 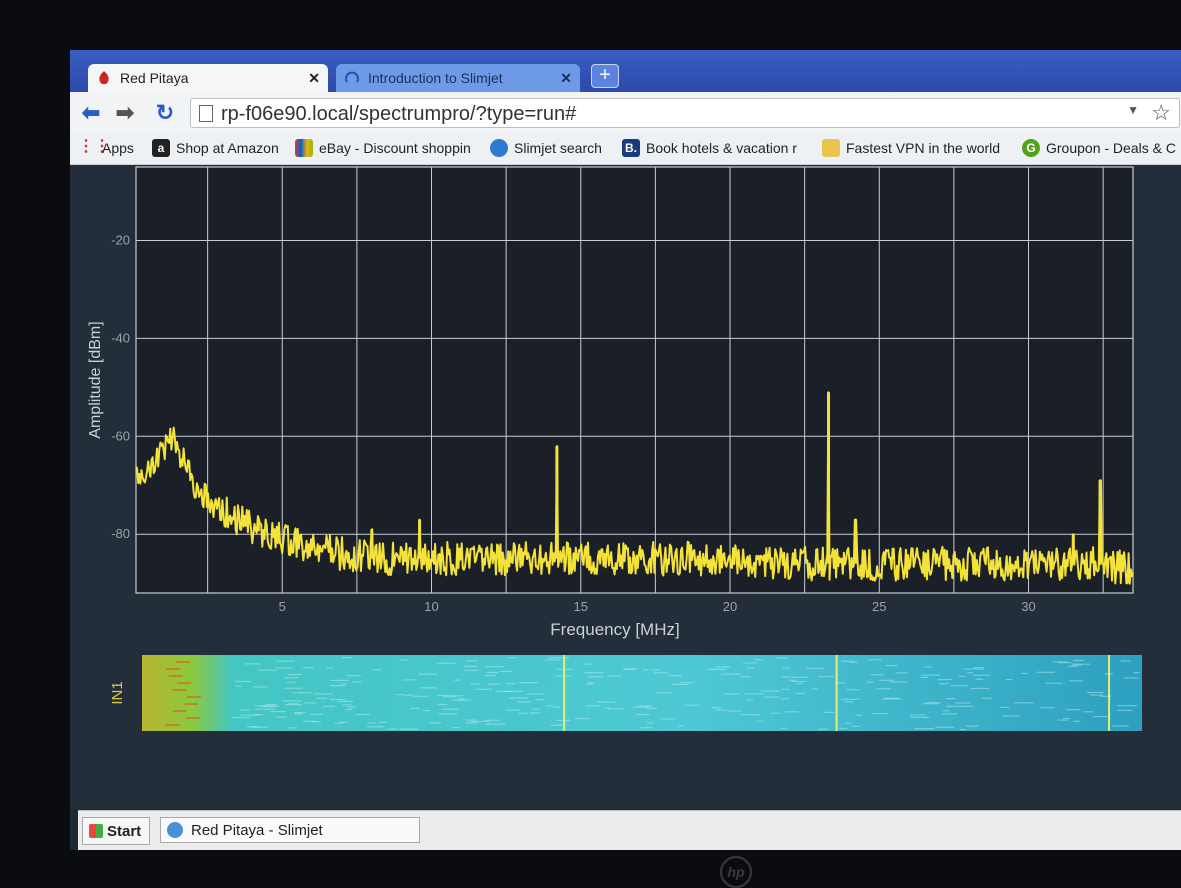 I want to click on bookmark-star-icon: ☆, so click(x=1161, y=113).